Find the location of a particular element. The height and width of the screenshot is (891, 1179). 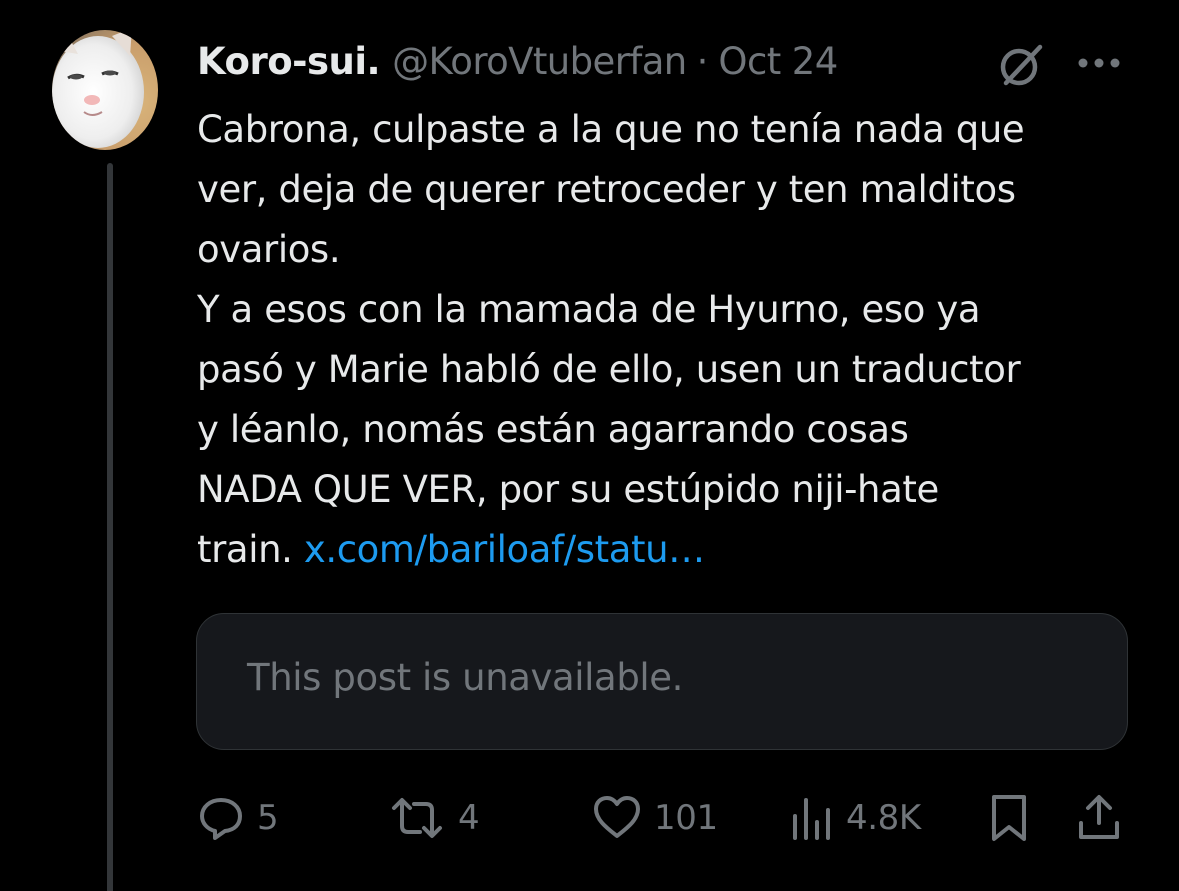

more-icon is located at coordinates (1099, 63).